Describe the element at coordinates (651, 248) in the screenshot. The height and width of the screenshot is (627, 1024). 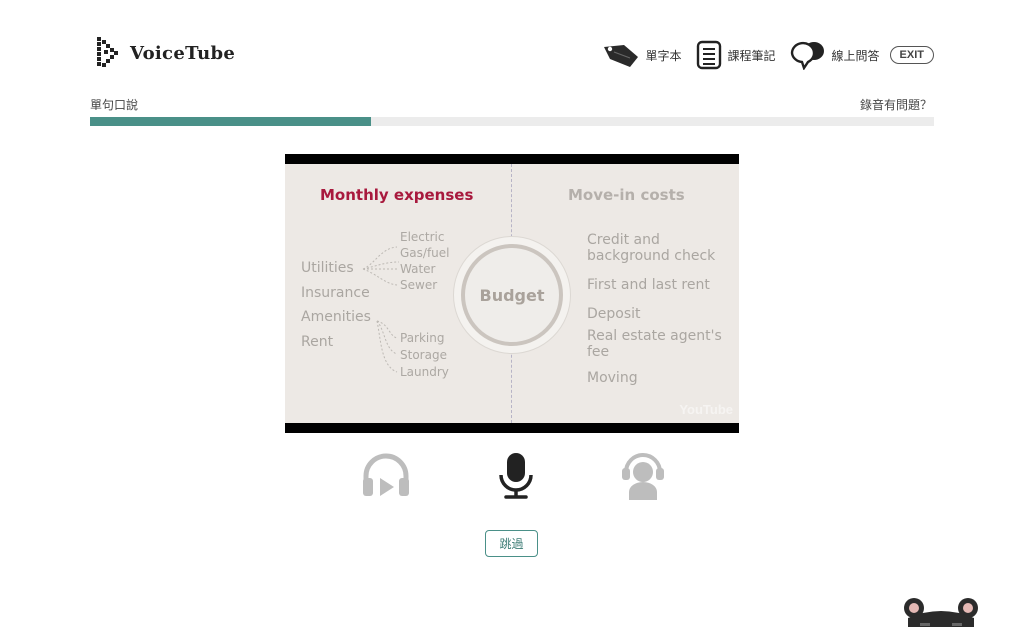
I see `right-item-credit-check: Credit and background check` at that location.